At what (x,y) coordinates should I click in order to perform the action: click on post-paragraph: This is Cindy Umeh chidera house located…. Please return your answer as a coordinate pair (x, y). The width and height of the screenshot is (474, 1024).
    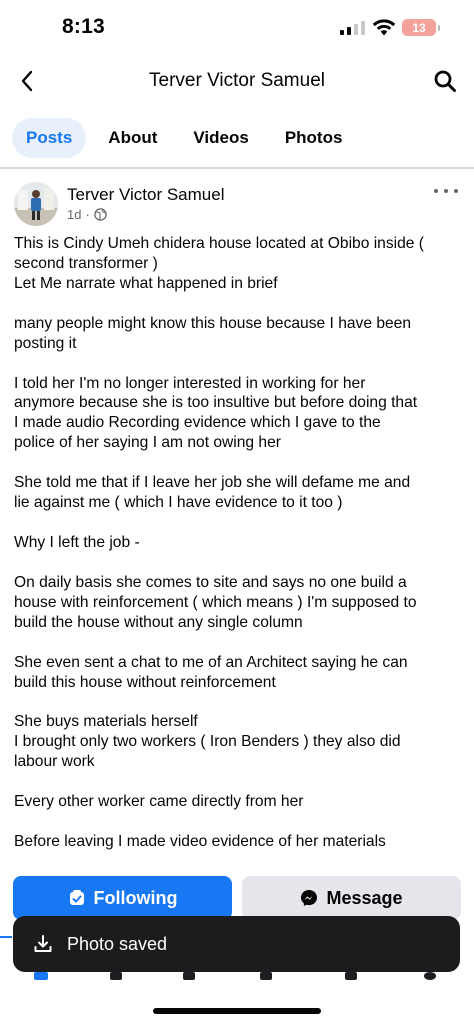
    Looking at the image, I should click on (219, 263).